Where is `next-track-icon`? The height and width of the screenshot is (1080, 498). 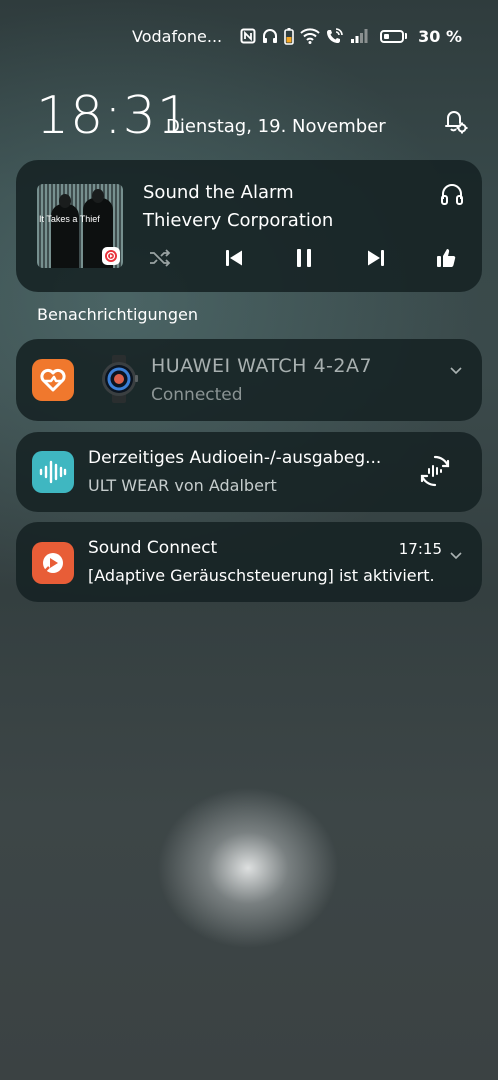 next-track-icon is located at coordinates (376, 258).